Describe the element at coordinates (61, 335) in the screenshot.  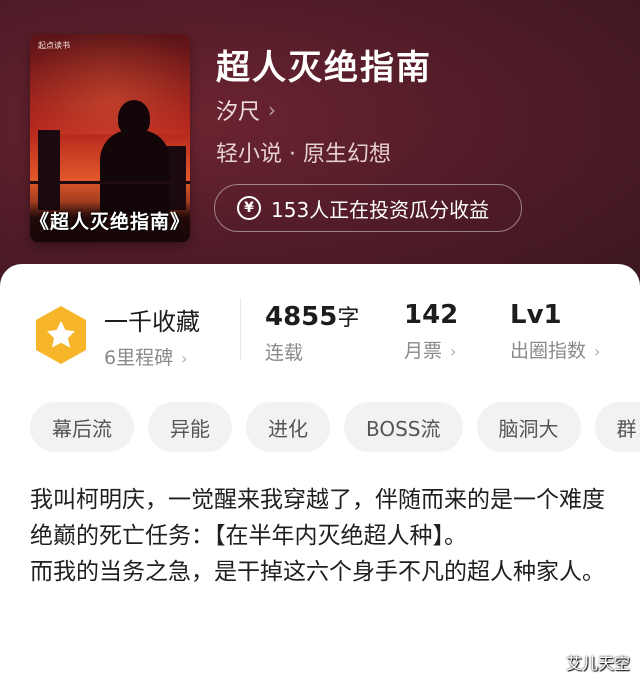
I see `star-badge-icon` at that location.